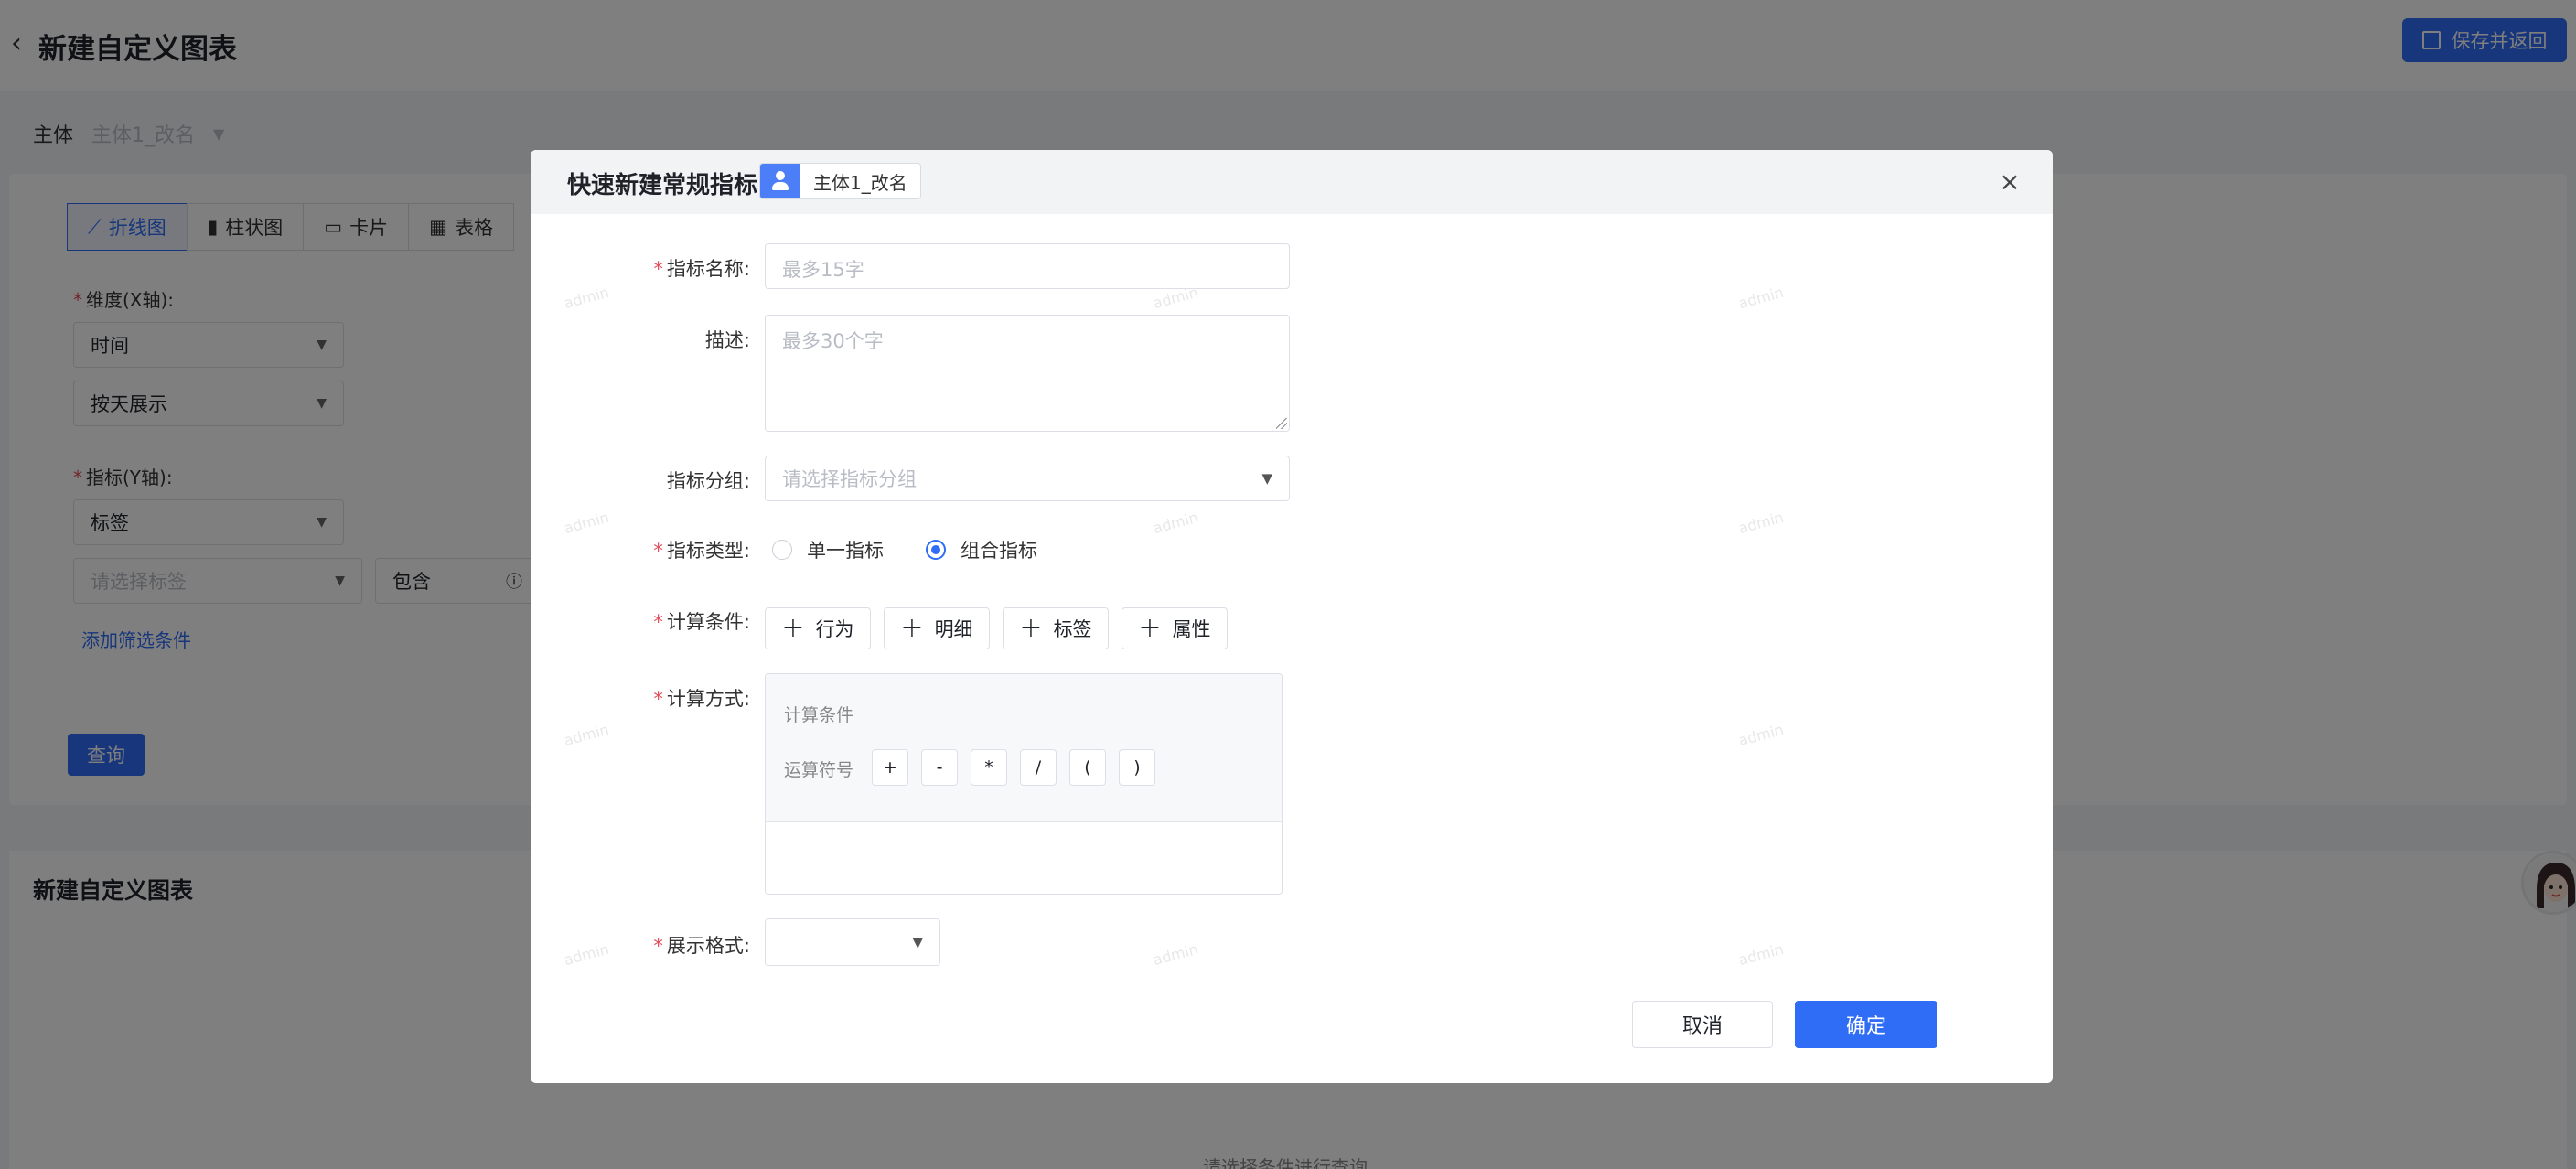 The height and width of the screenshot is (1169, 2576). I want to click on resize-handle-icon, so click(1281, 423).